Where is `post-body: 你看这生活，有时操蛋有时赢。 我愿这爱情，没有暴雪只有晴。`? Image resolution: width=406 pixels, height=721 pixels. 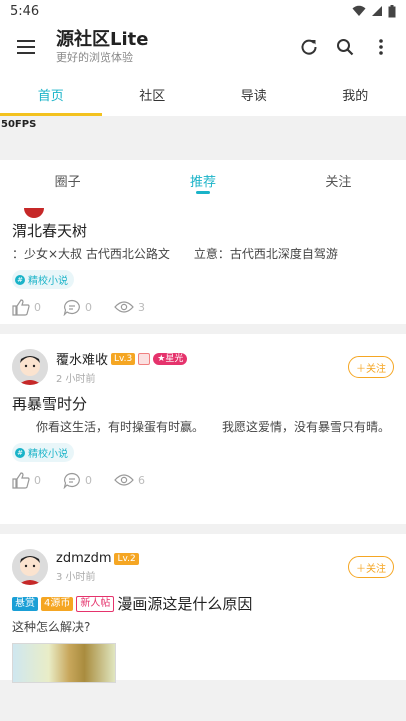 post-body: 你看这生活，有时操蛋有时赢。 我愿这爱情，没有暴雪只有晴。 is located at coordinates (201, 427).